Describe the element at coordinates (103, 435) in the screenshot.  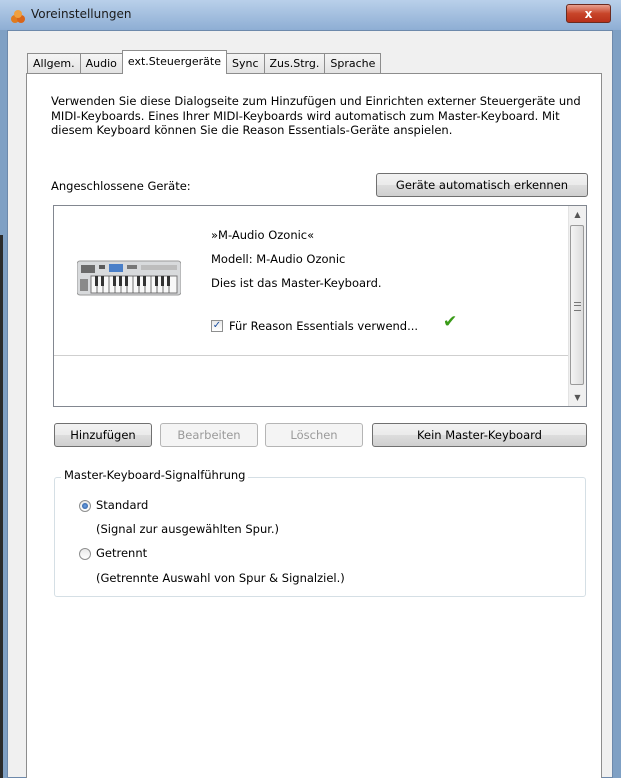
I see `add-button: Hinzufügen` at that location.